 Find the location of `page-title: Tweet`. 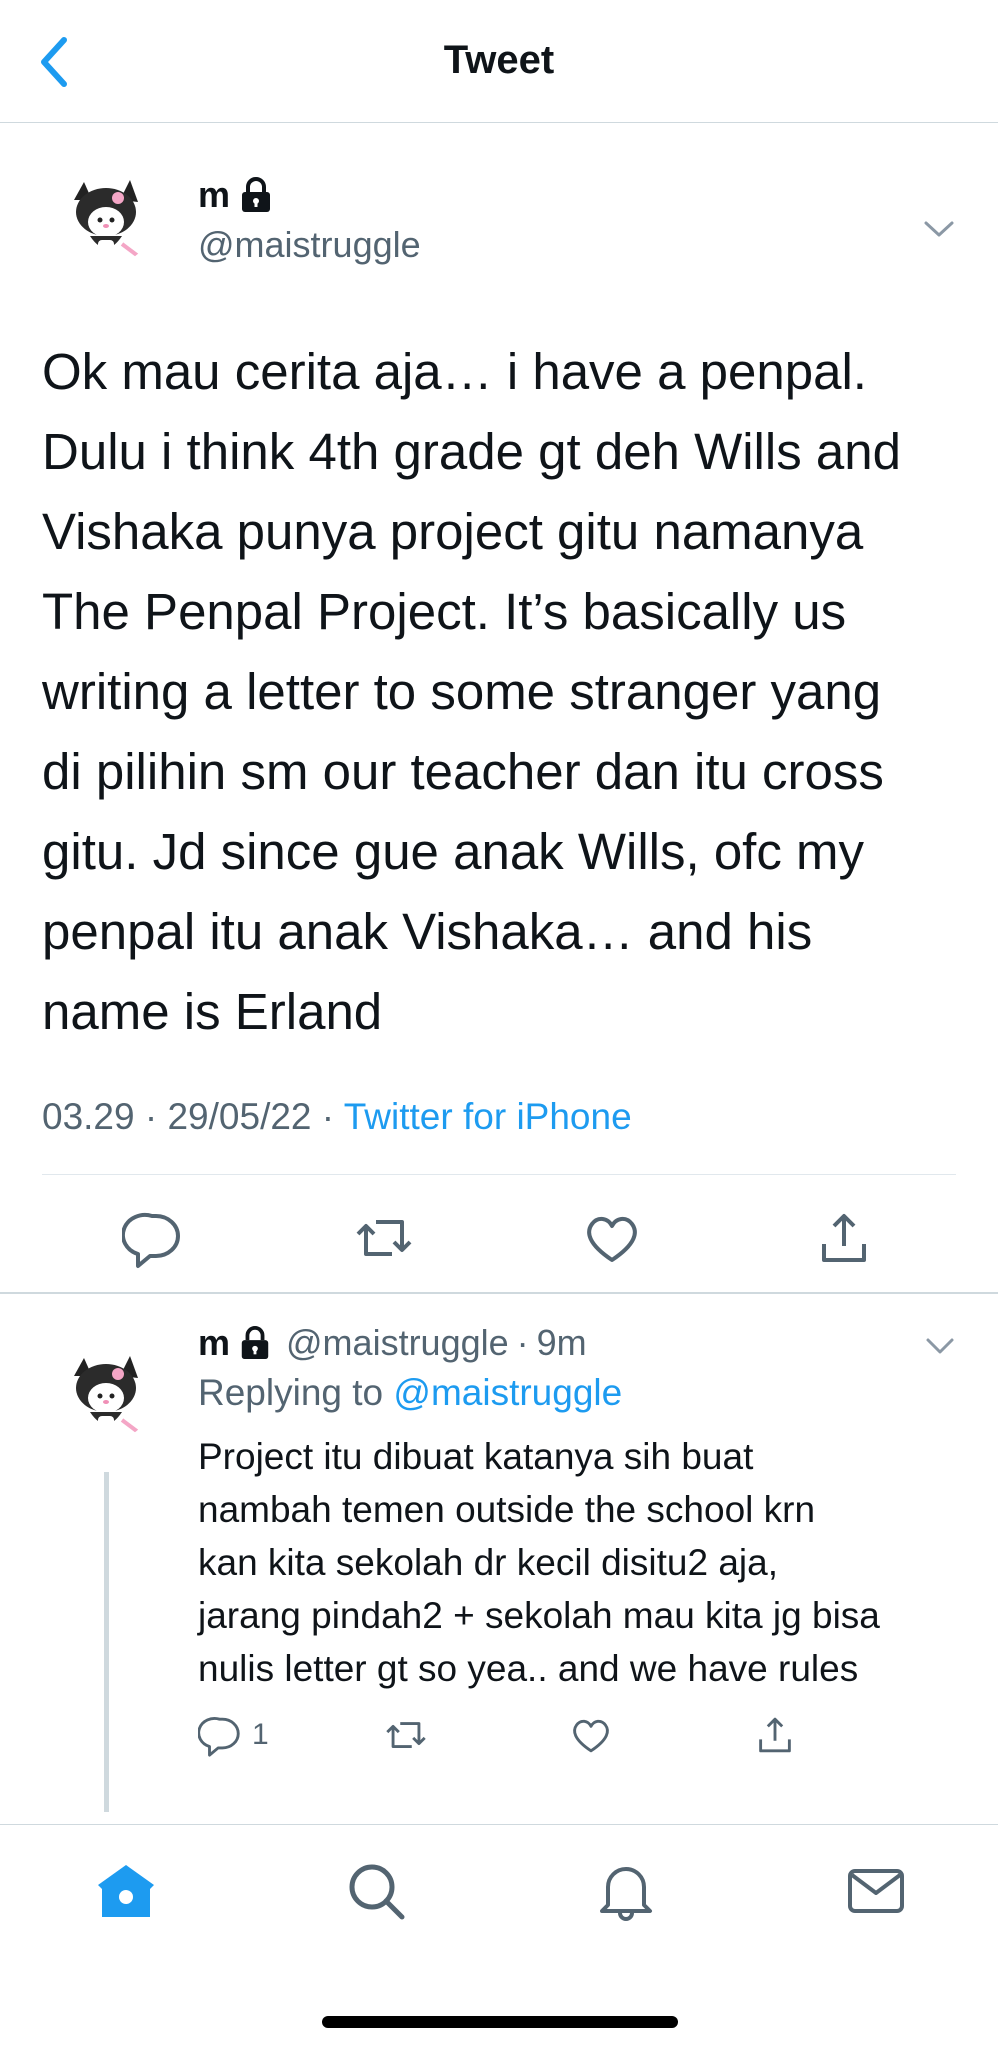

page-title: Tweet is located at coordinates (499, 60).